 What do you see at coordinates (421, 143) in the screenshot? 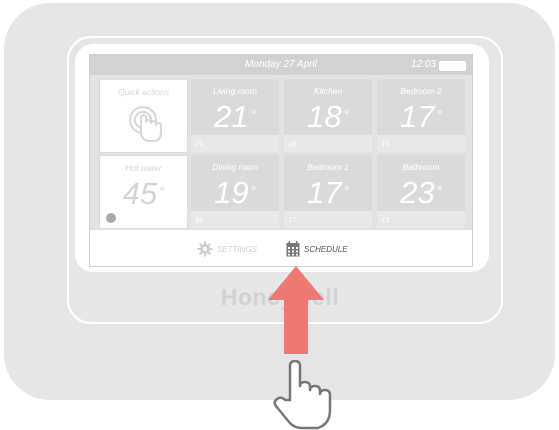
I see `zone-setpoint: 15` at bounding box center [421, 143].